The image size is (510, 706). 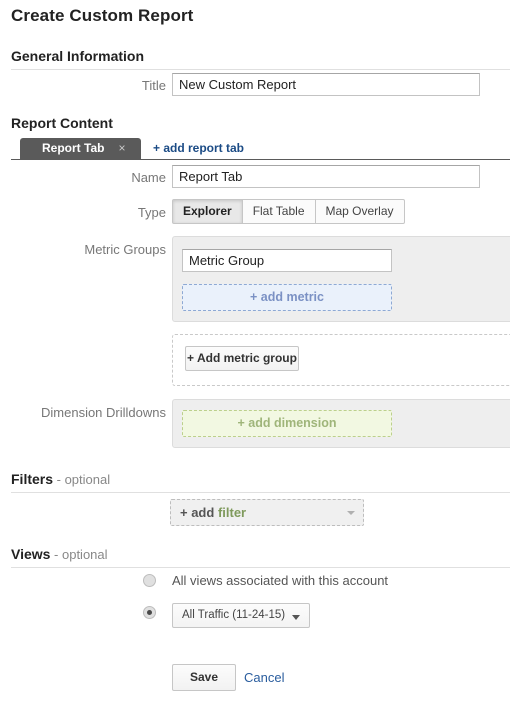 I want to click on add-dimension-button: + add dimension, so click(x=287, y=423).